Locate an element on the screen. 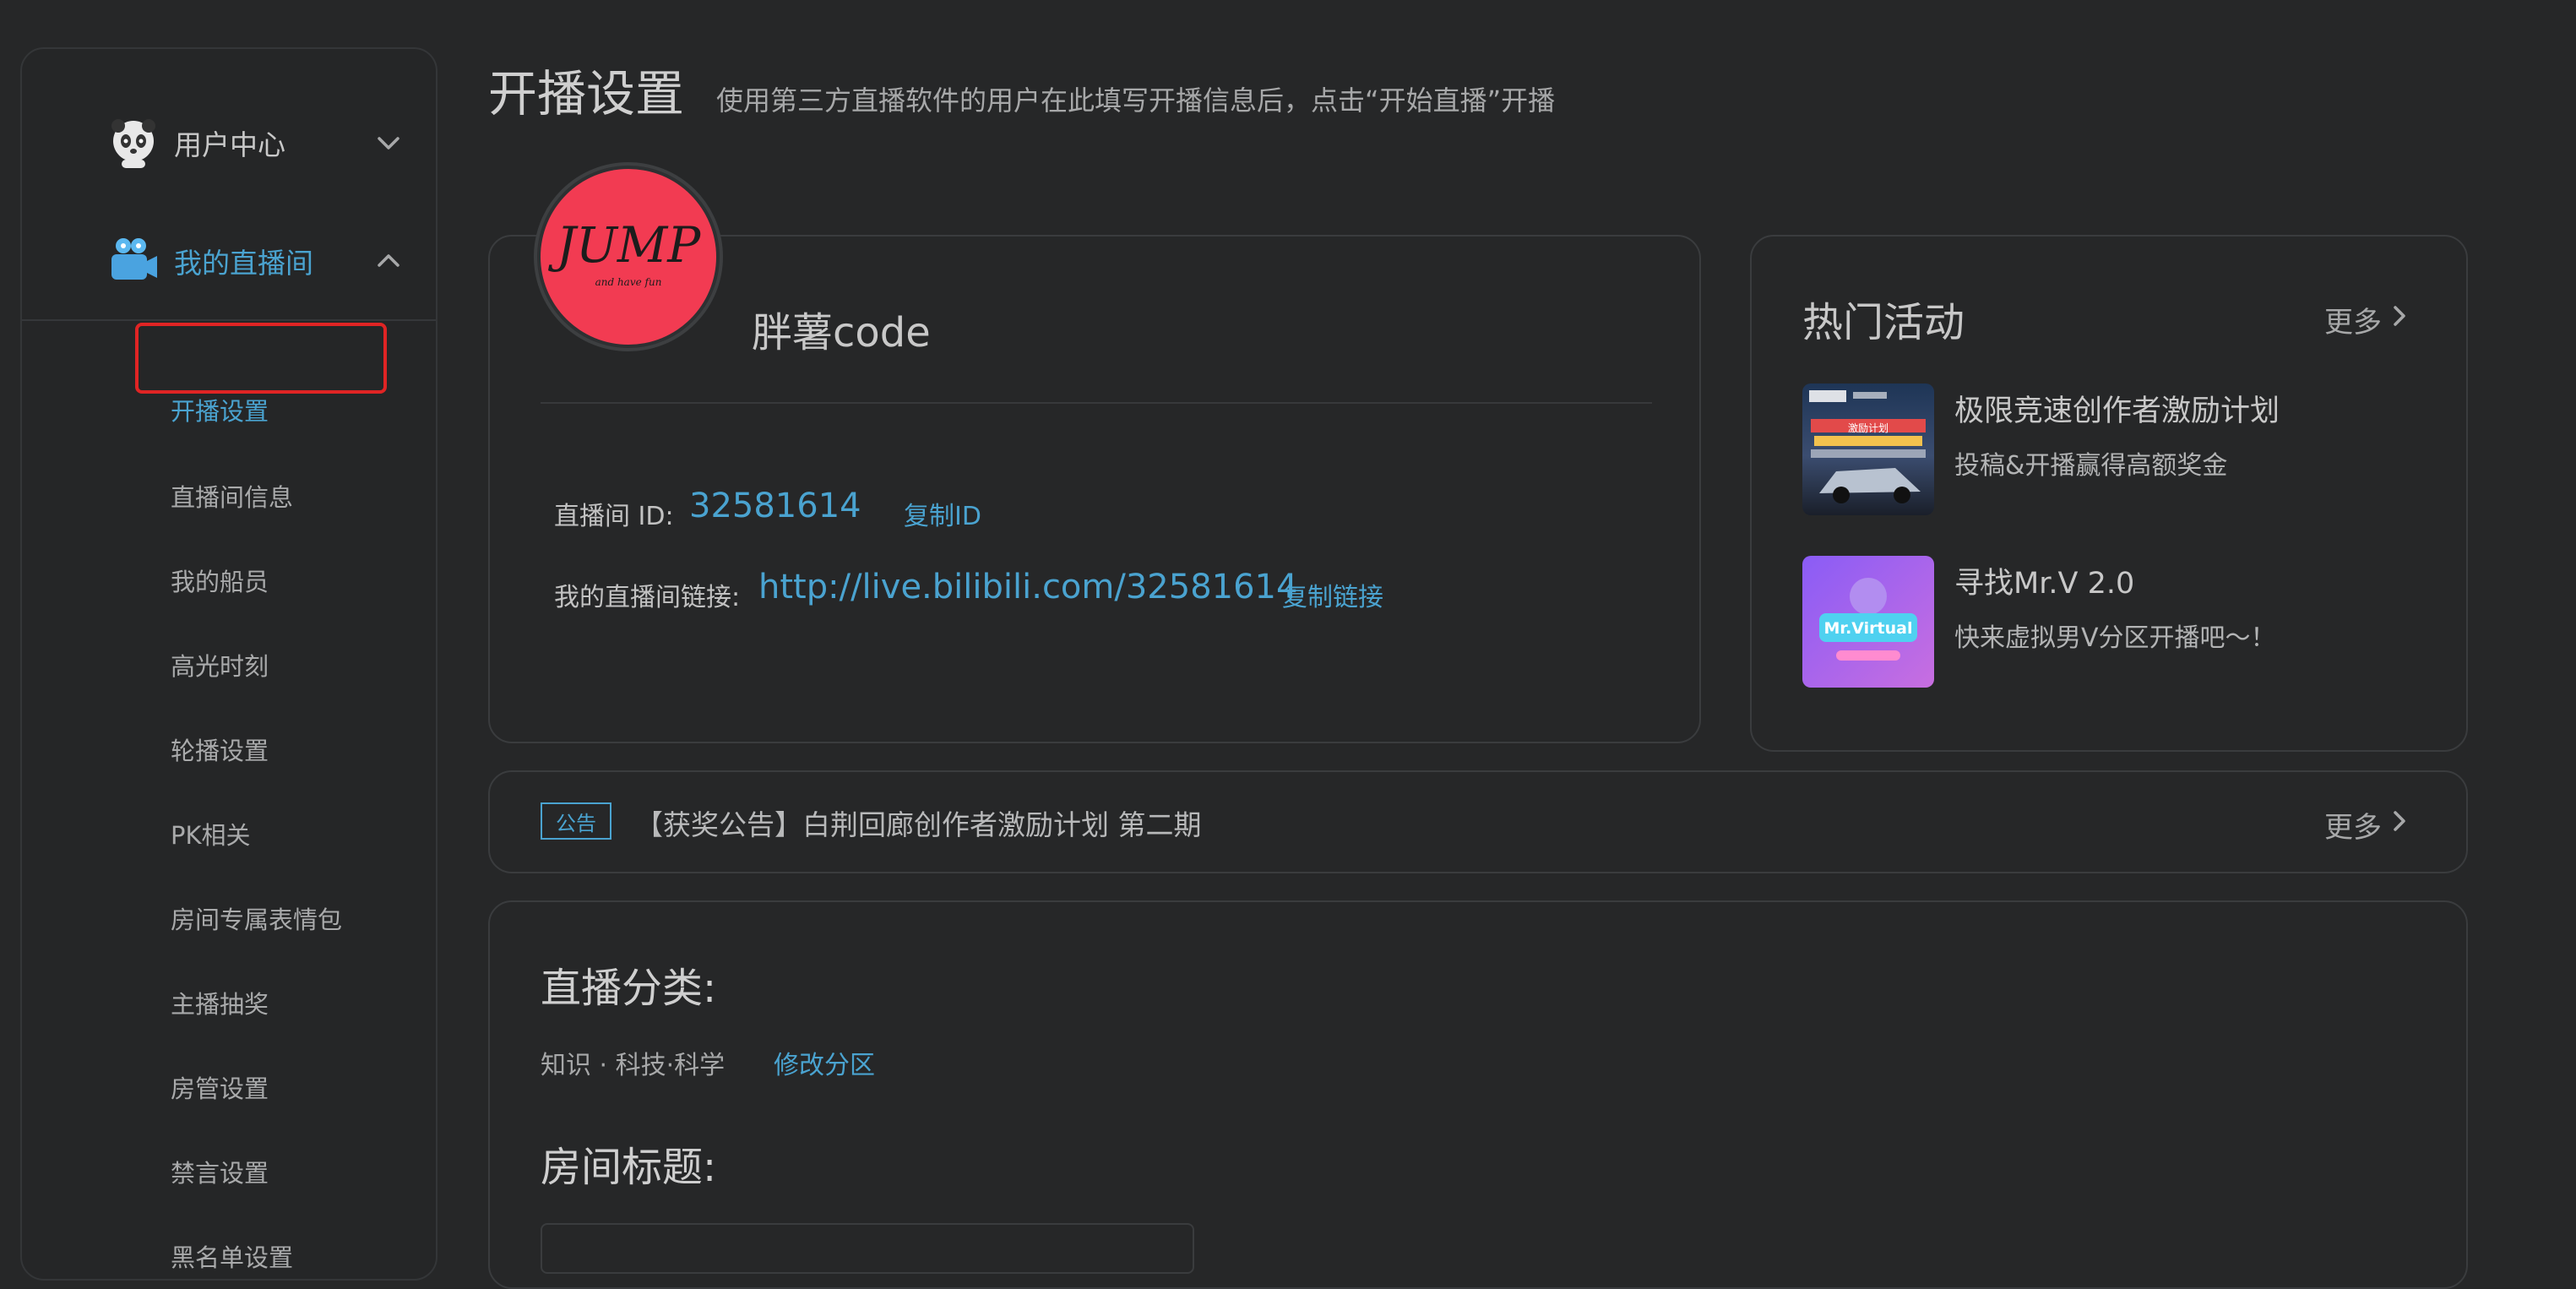 Image resolution: width=2576 pixels, height=1289 pixels. activity-thumbnail-mr-virtual: Mr.Virtual is located at coordinates (1868, 622).